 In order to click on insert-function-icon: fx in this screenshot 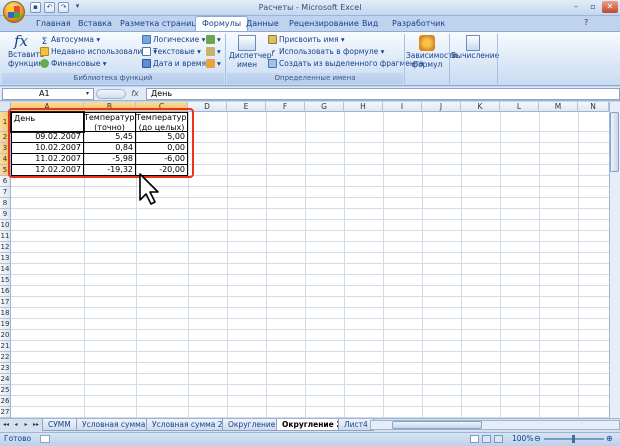, I will do `click(135, 94)`.